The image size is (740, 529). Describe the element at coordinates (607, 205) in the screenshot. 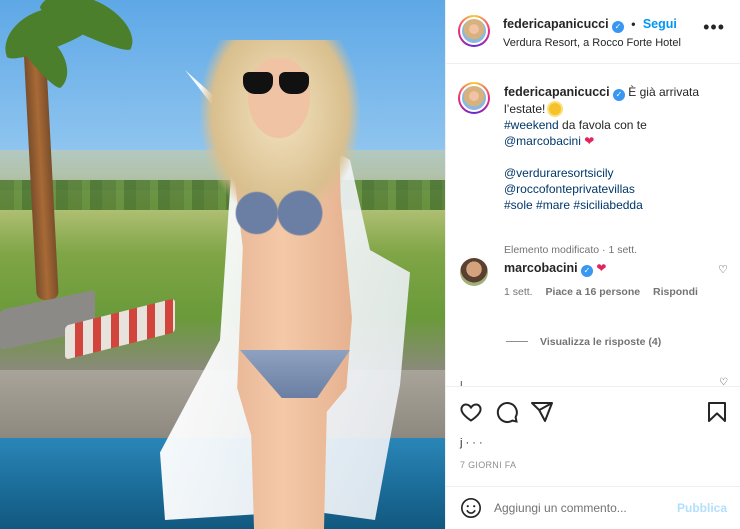

I see `hashtag-siciliabedda: #siciliabedda` at that location.